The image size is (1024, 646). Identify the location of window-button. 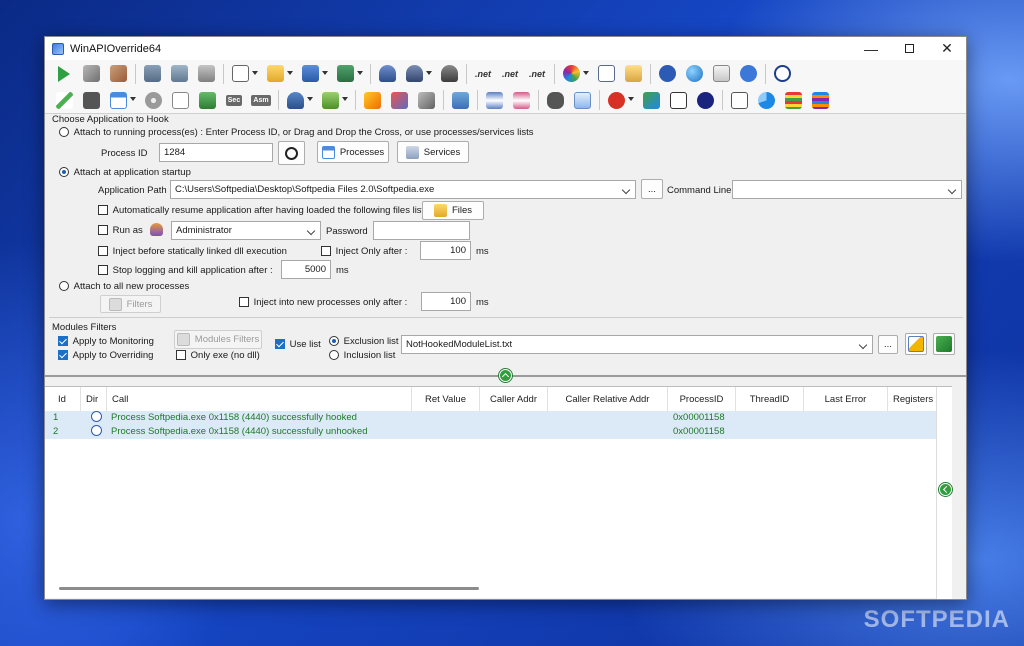
(121, 100).